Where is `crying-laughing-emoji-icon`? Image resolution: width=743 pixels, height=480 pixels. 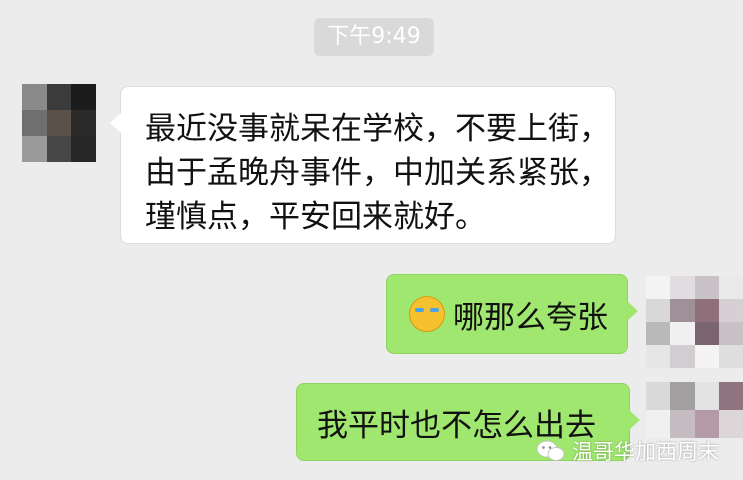
crying-laughing-emoji-icon is located at coordinates (427, 314).